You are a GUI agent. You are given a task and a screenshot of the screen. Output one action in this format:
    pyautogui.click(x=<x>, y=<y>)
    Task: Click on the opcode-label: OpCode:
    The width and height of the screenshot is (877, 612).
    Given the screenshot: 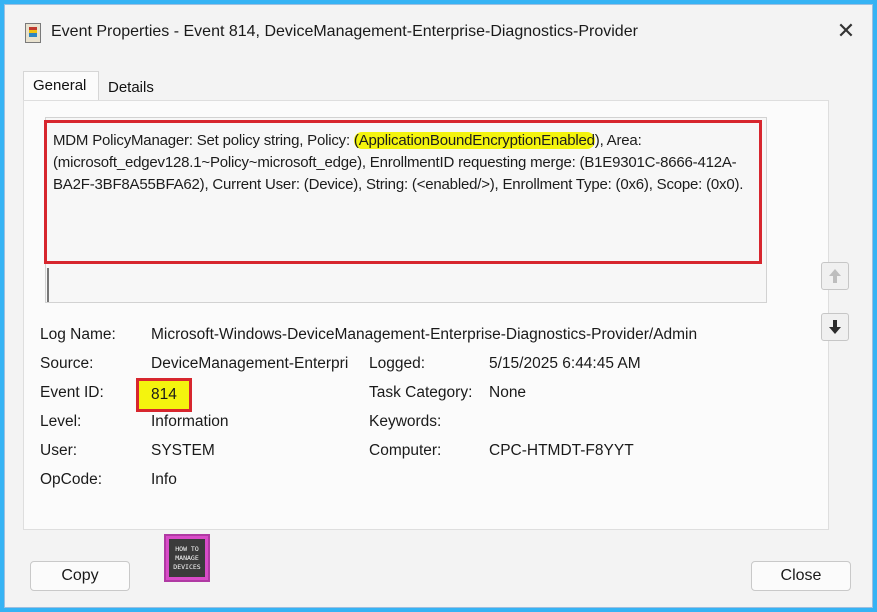 What is the action you would take?
    pyautogui.click(x=71, y=479)
    